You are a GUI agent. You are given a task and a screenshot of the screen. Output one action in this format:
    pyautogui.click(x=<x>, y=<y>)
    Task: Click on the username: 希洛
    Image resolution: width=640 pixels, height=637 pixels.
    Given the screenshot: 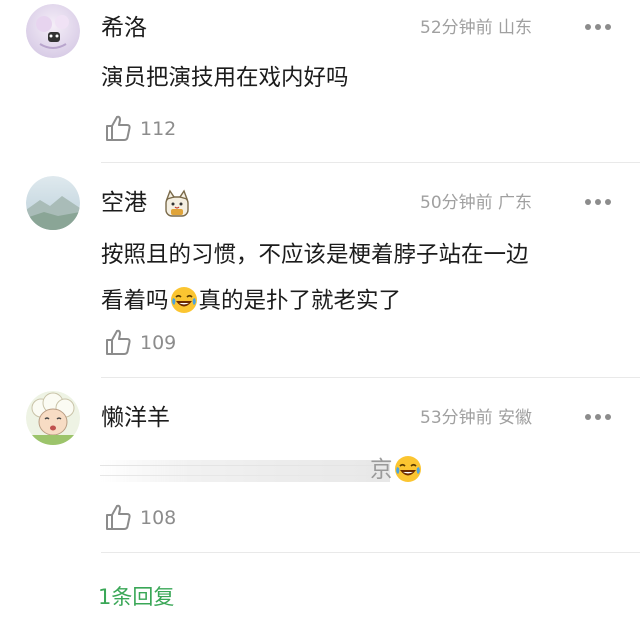 What is the action you would take?
    pyautogui.click(x=124, y=28)
    